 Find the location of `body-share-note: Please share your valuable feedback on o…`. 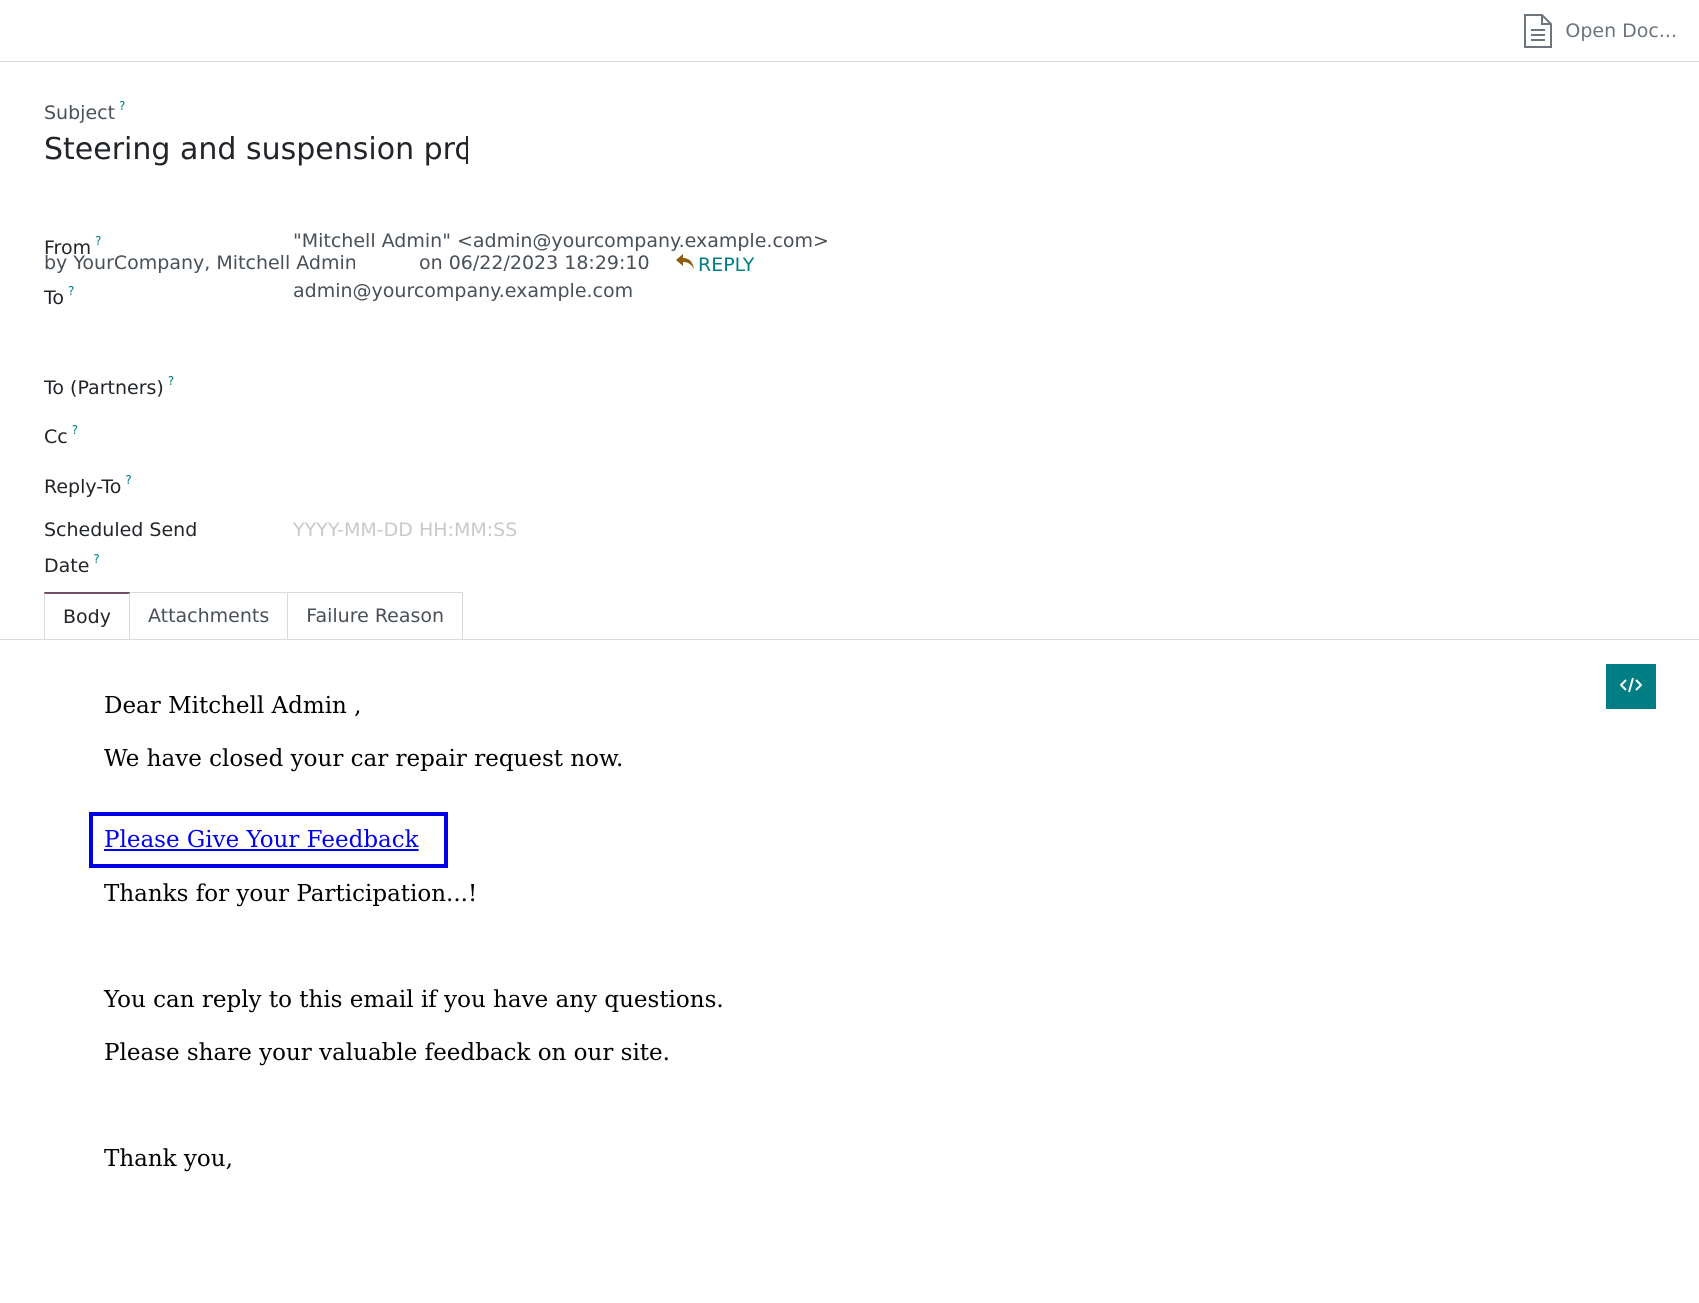

body-share-note: Please share your valuable feedback on o… is located at coordinates (387, 1053).